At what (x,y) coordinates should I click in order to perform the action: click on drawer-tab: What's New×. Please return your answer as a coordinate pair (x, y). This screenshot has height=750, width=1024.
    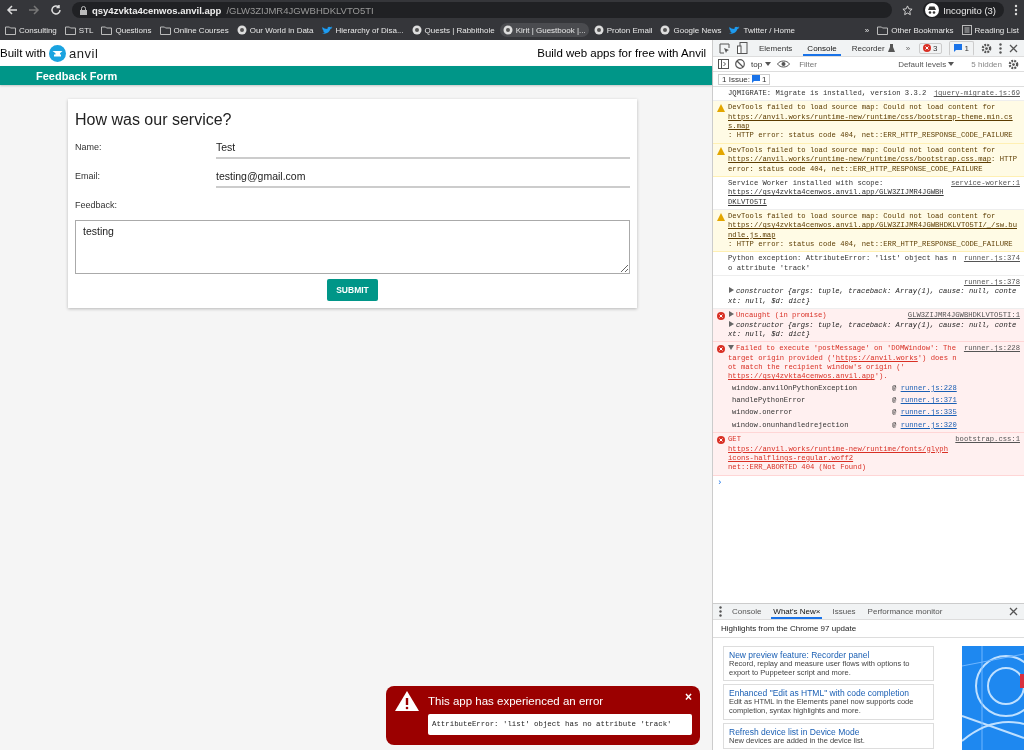
    Looking at the image, I should click on (797, 611).